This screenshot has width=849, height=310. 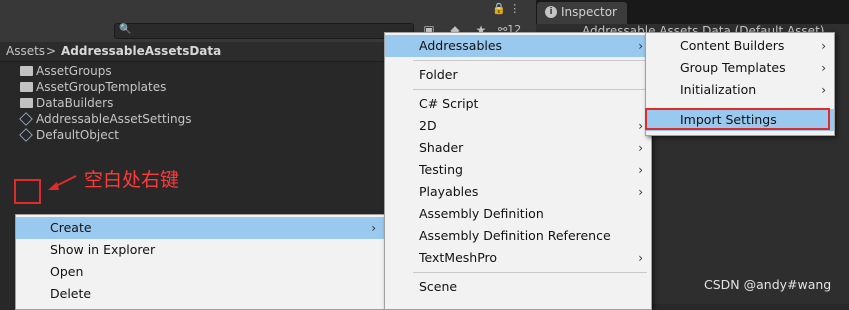 I want to click on item-label: DataBuilders, so click(x=75, y=103).